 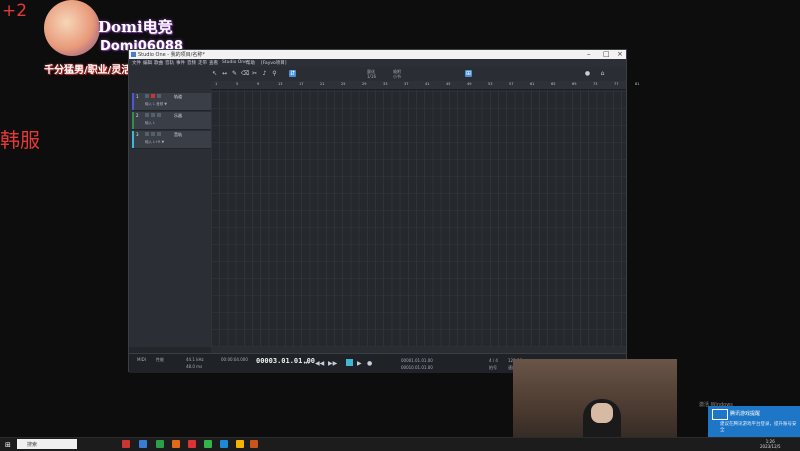 What do you see at coordinates (720, 414) in the screenshot?
I see `toast-icon` at bounding box center [720, 414].